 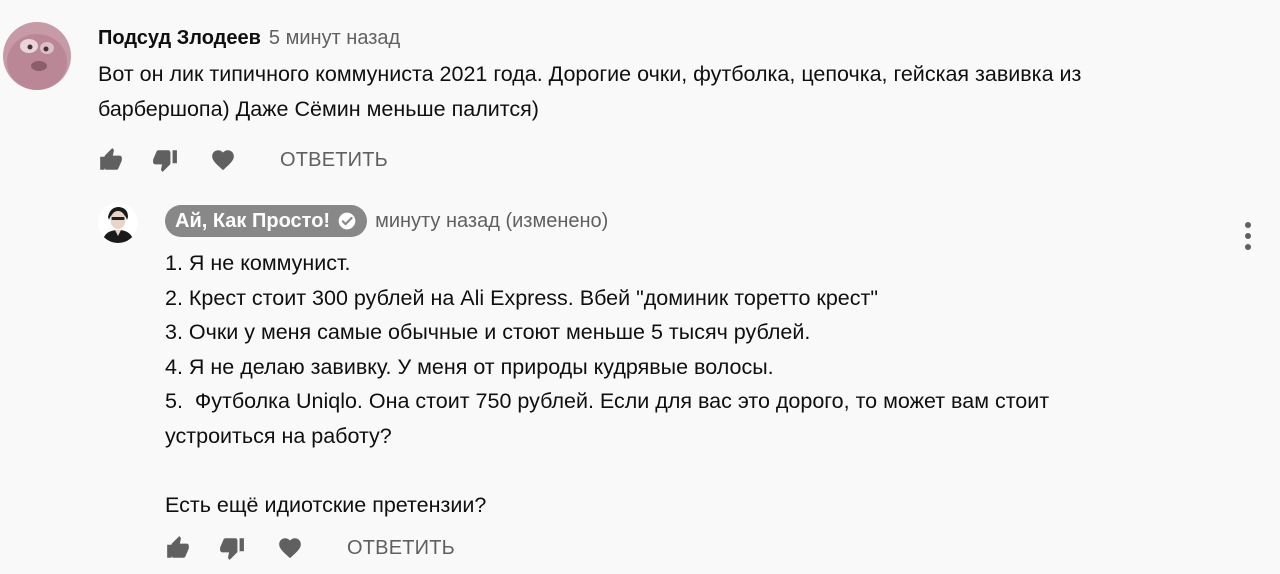 What do you see at coordinates (334, 38) in the screenshot?
I see `comment-timestamp: 5 минут назад` at bounding box center [334, 38].